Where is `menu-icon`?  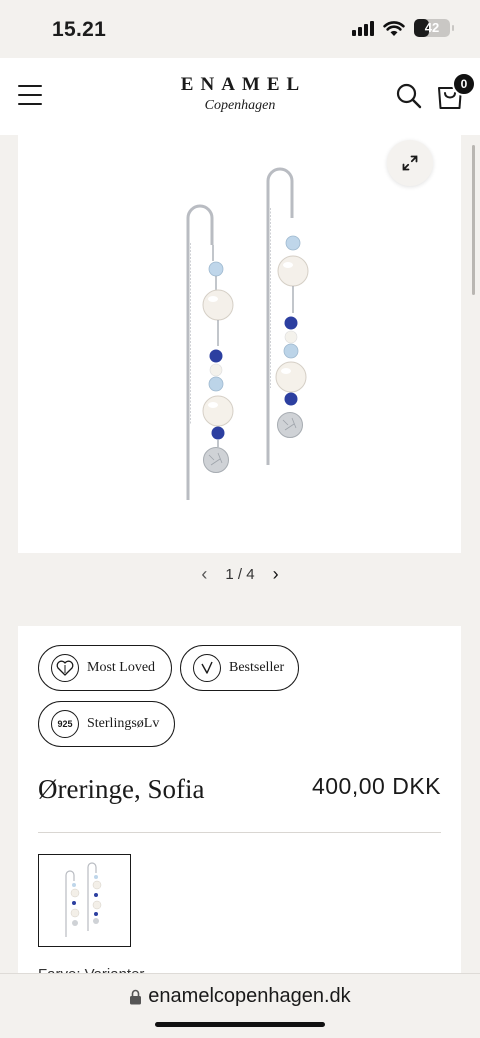
menu-icon is located at coordinates (30, 95).